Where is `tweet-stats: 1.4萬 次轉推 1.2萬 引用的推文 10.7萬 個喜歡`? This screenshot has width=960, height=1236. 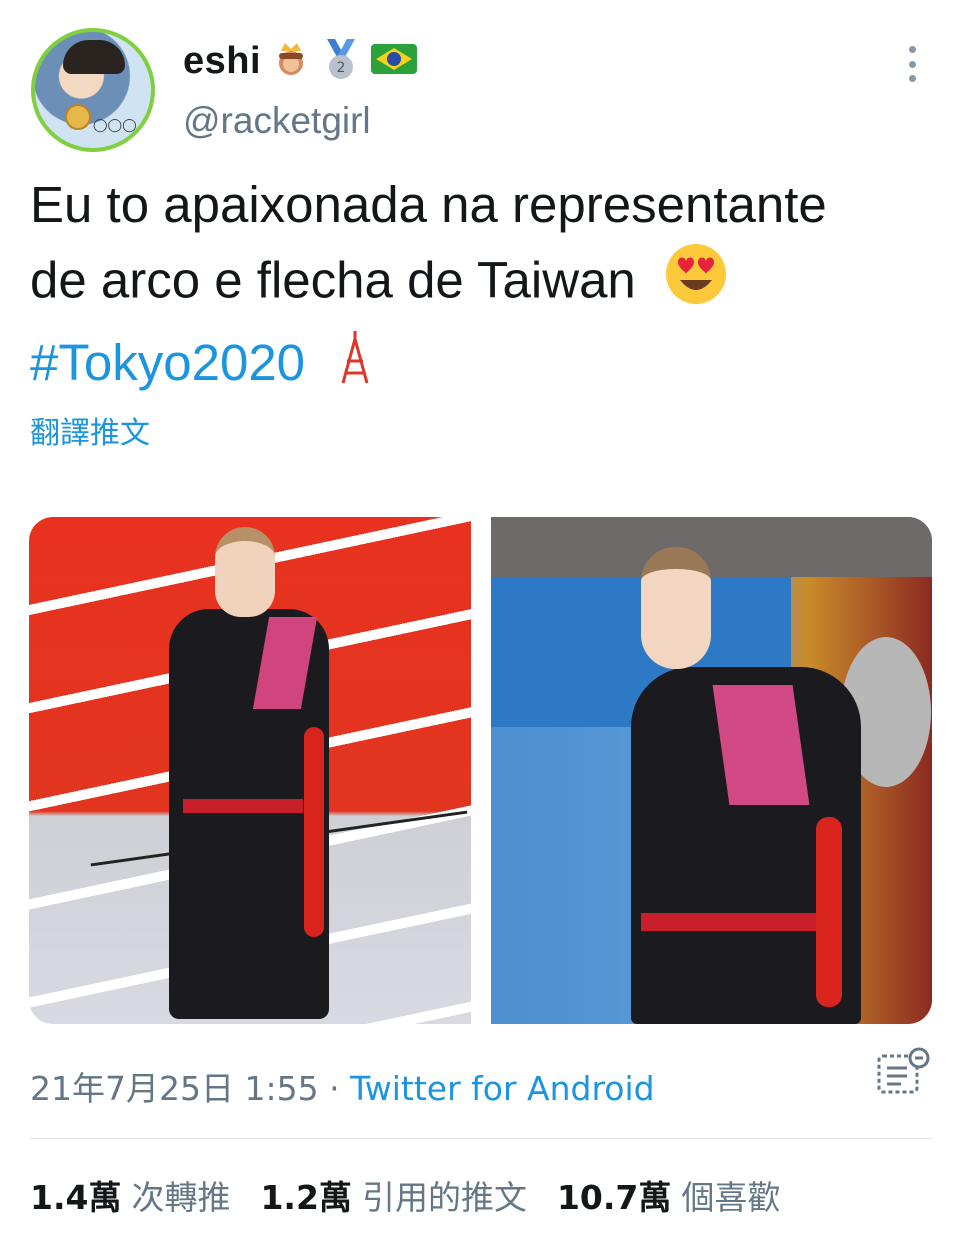 tweet-stats: 1.4萬 次轉推 1.2萬 引用的推文 10.7萬 個喜歡 is located at coordinates (420, 1195).